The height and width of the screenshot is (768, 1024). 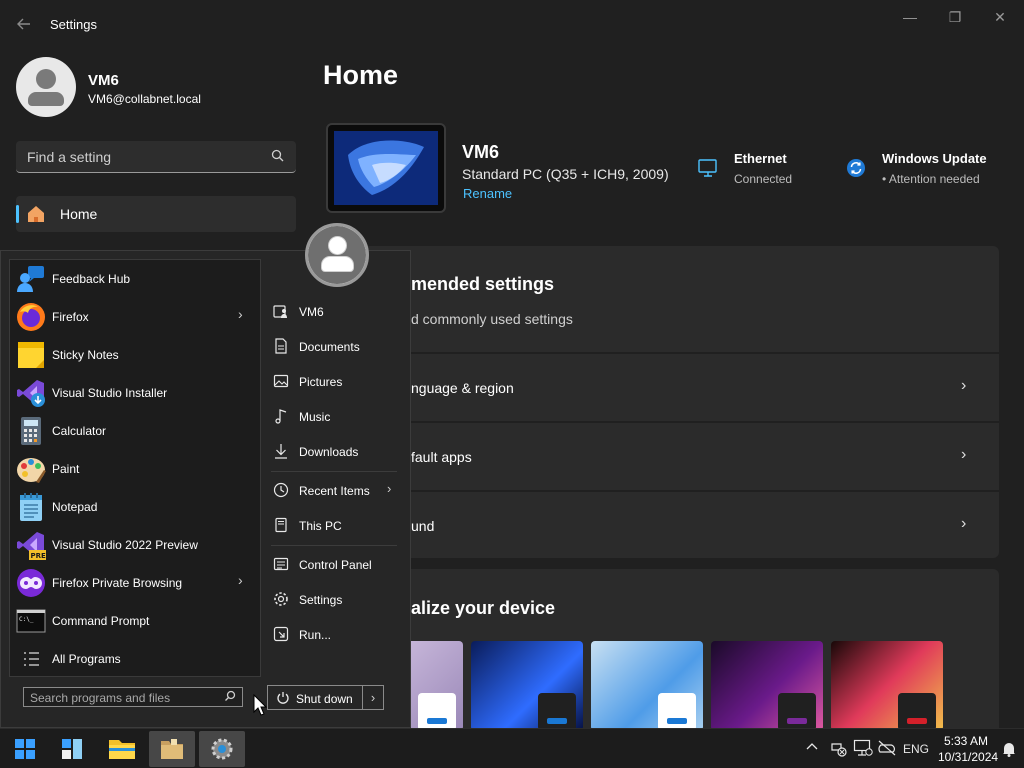 What do you see at coordinates (492, 319) in the screenshot?
I see `recommended-subtitle: d commonly used settings` at bounding box center [492, 319].